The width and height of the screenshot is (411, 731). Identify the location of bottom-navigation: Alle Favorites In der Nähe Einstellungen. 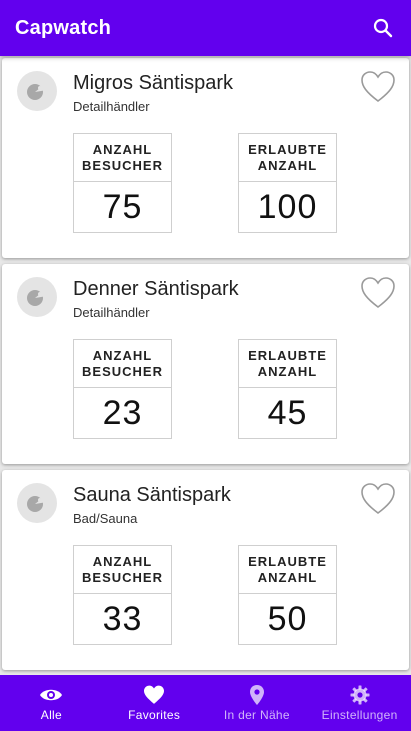
(205, 703).